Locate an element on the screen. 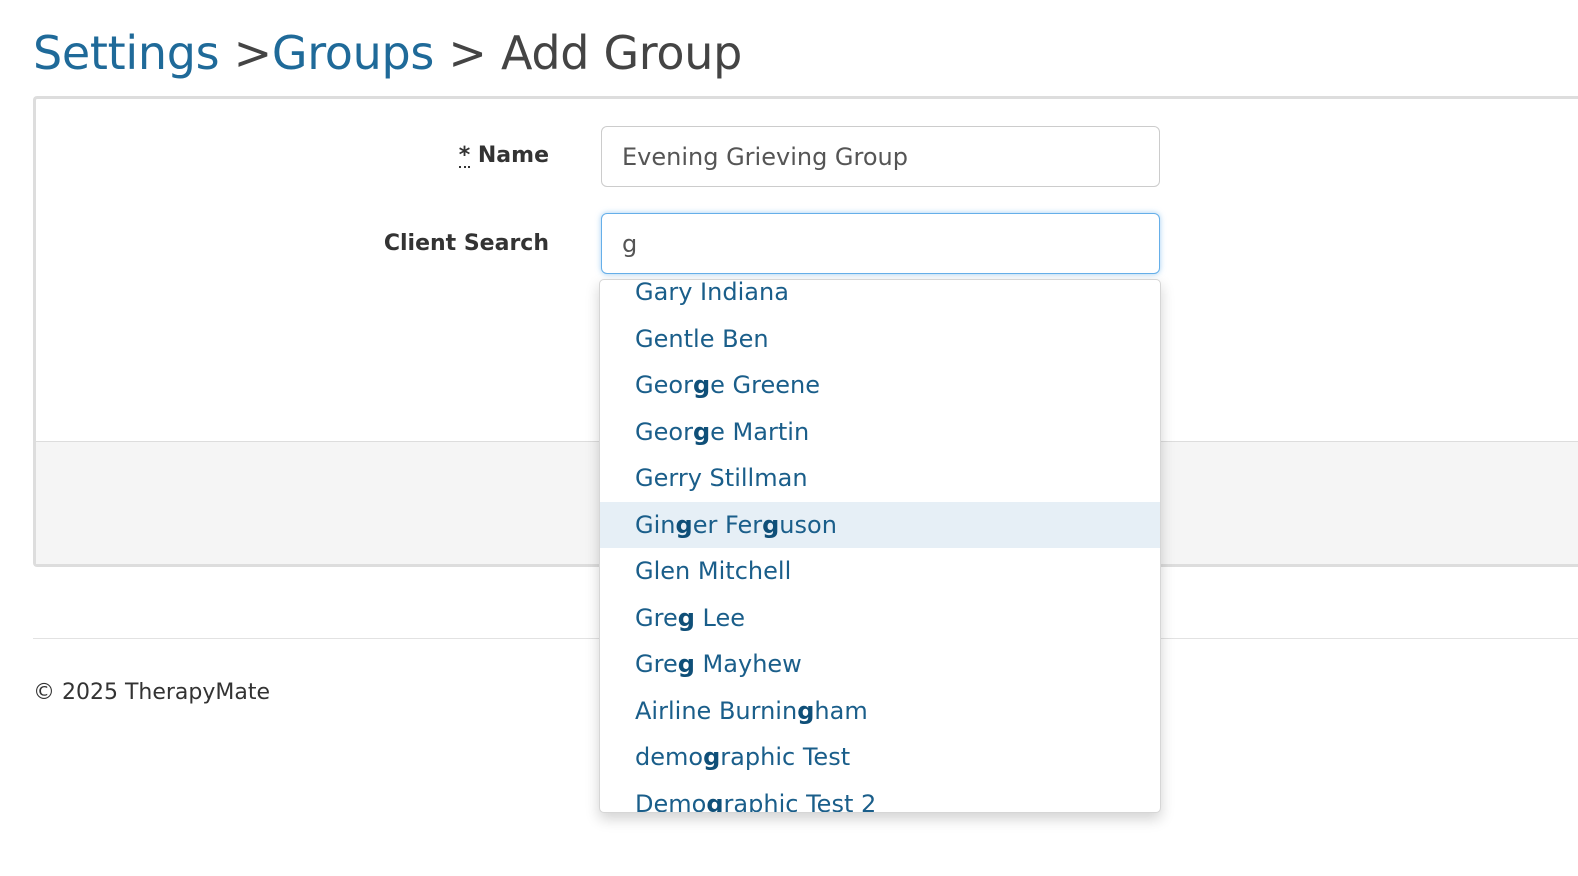 The height and width of the screenshot is (876, 1578). client-suggestion-item: Glen Mitchell is located at coordinates (880, 571).